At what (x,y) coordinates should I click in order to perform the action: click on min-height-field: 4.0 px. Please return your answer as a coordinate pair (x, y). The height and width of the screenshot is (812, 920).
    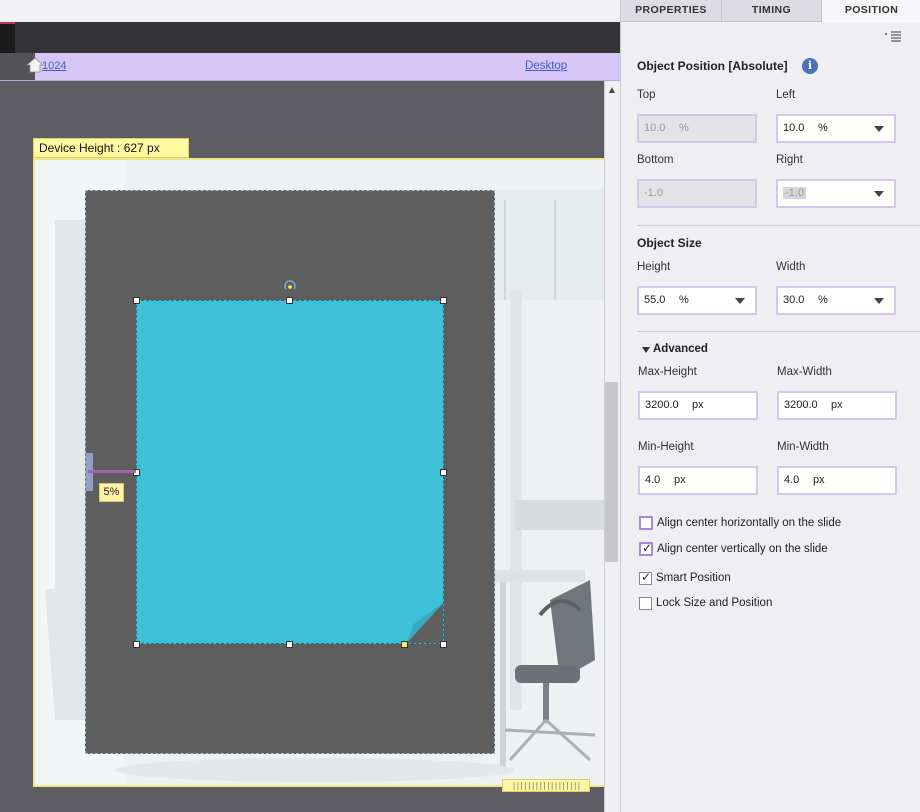
    Looking at the image, I should click on (698, 480).